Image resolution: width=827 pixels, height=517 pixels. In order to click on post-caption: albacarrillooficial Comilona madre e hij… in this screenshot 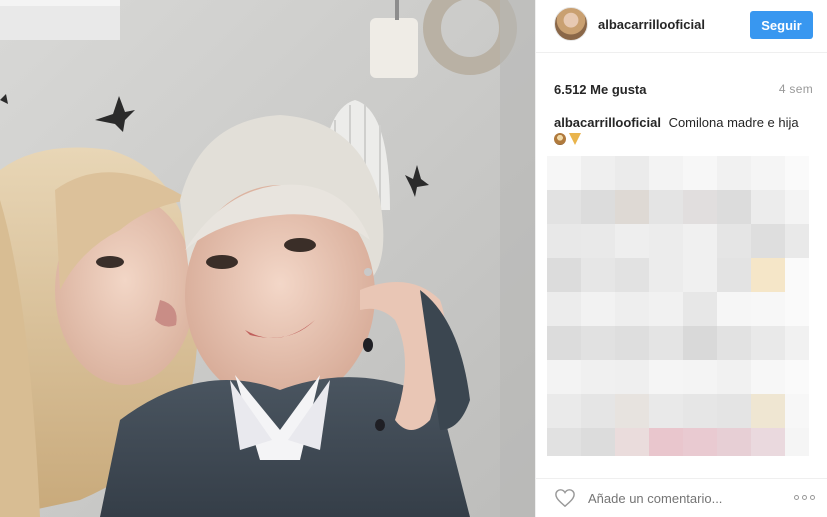, I will do `click(683, 129)`.